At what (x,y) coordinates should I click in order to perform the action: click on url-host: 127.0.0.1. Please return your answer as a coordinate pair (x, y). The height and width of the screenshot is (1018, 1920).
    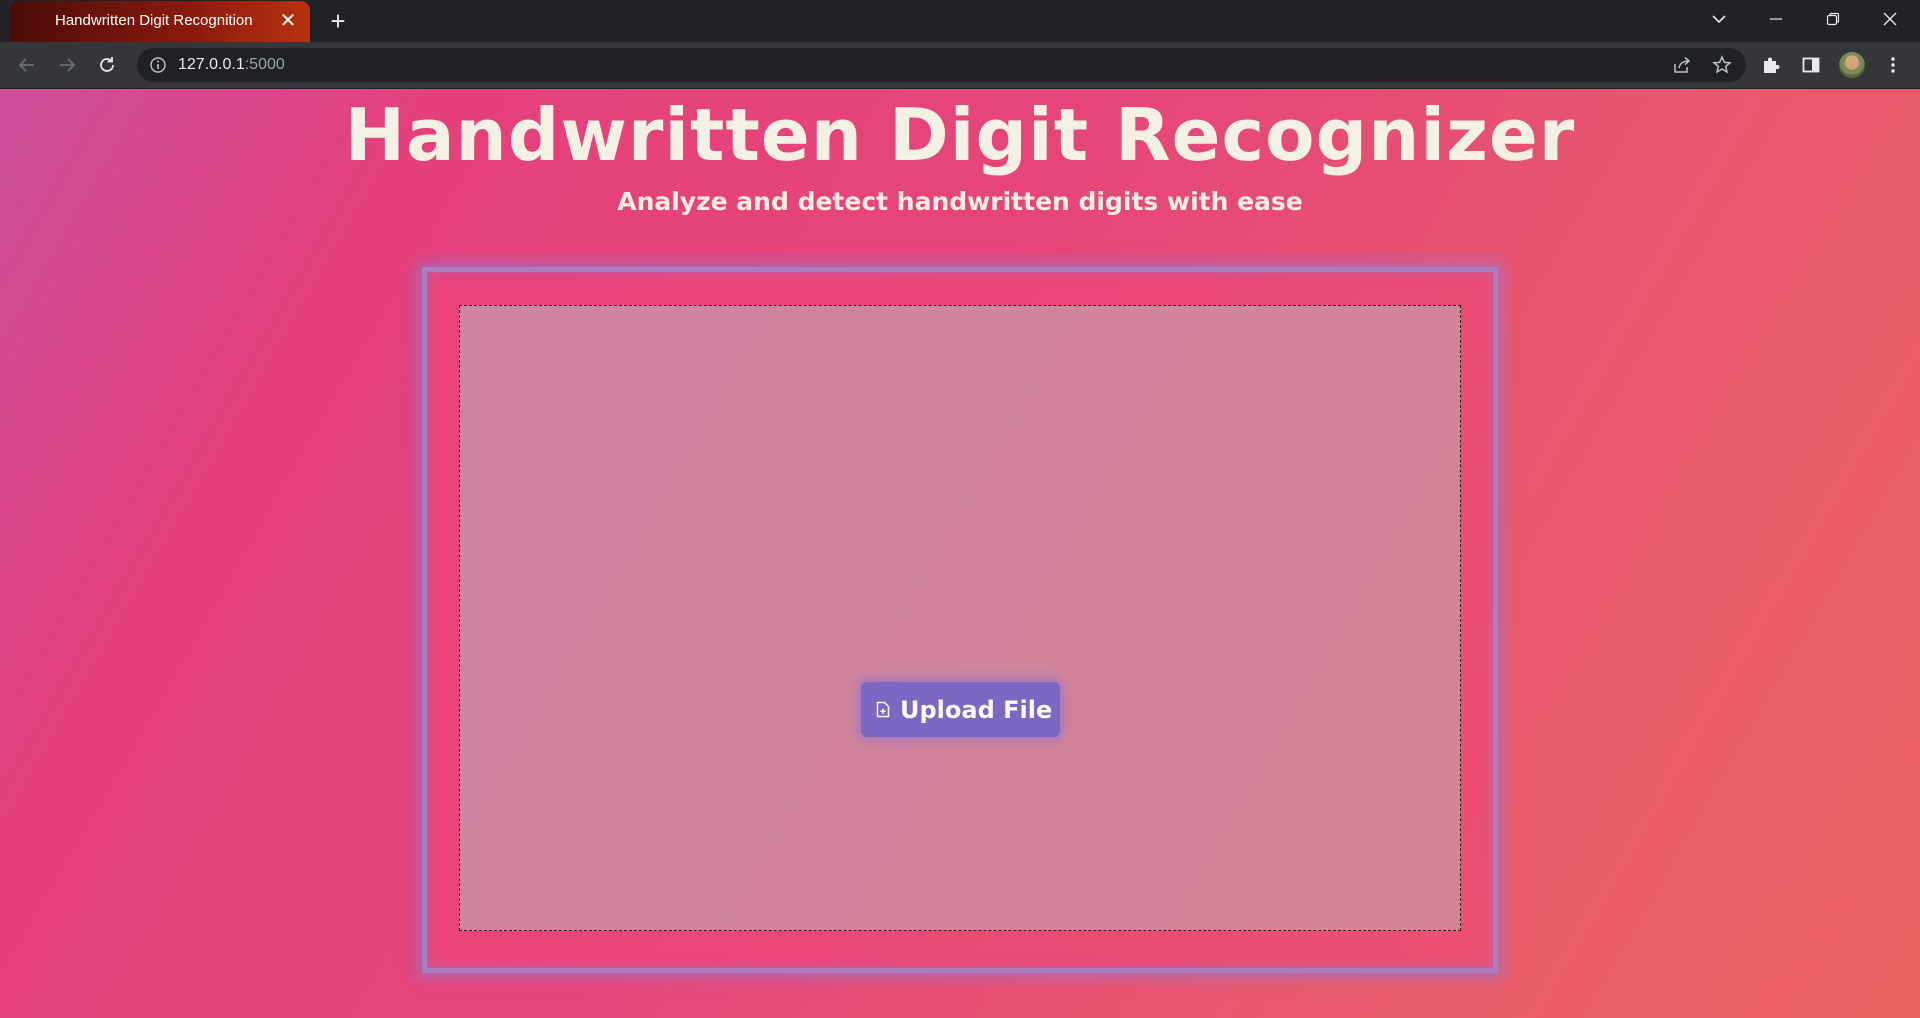
    Looking at the image, I should click on (211, 64).